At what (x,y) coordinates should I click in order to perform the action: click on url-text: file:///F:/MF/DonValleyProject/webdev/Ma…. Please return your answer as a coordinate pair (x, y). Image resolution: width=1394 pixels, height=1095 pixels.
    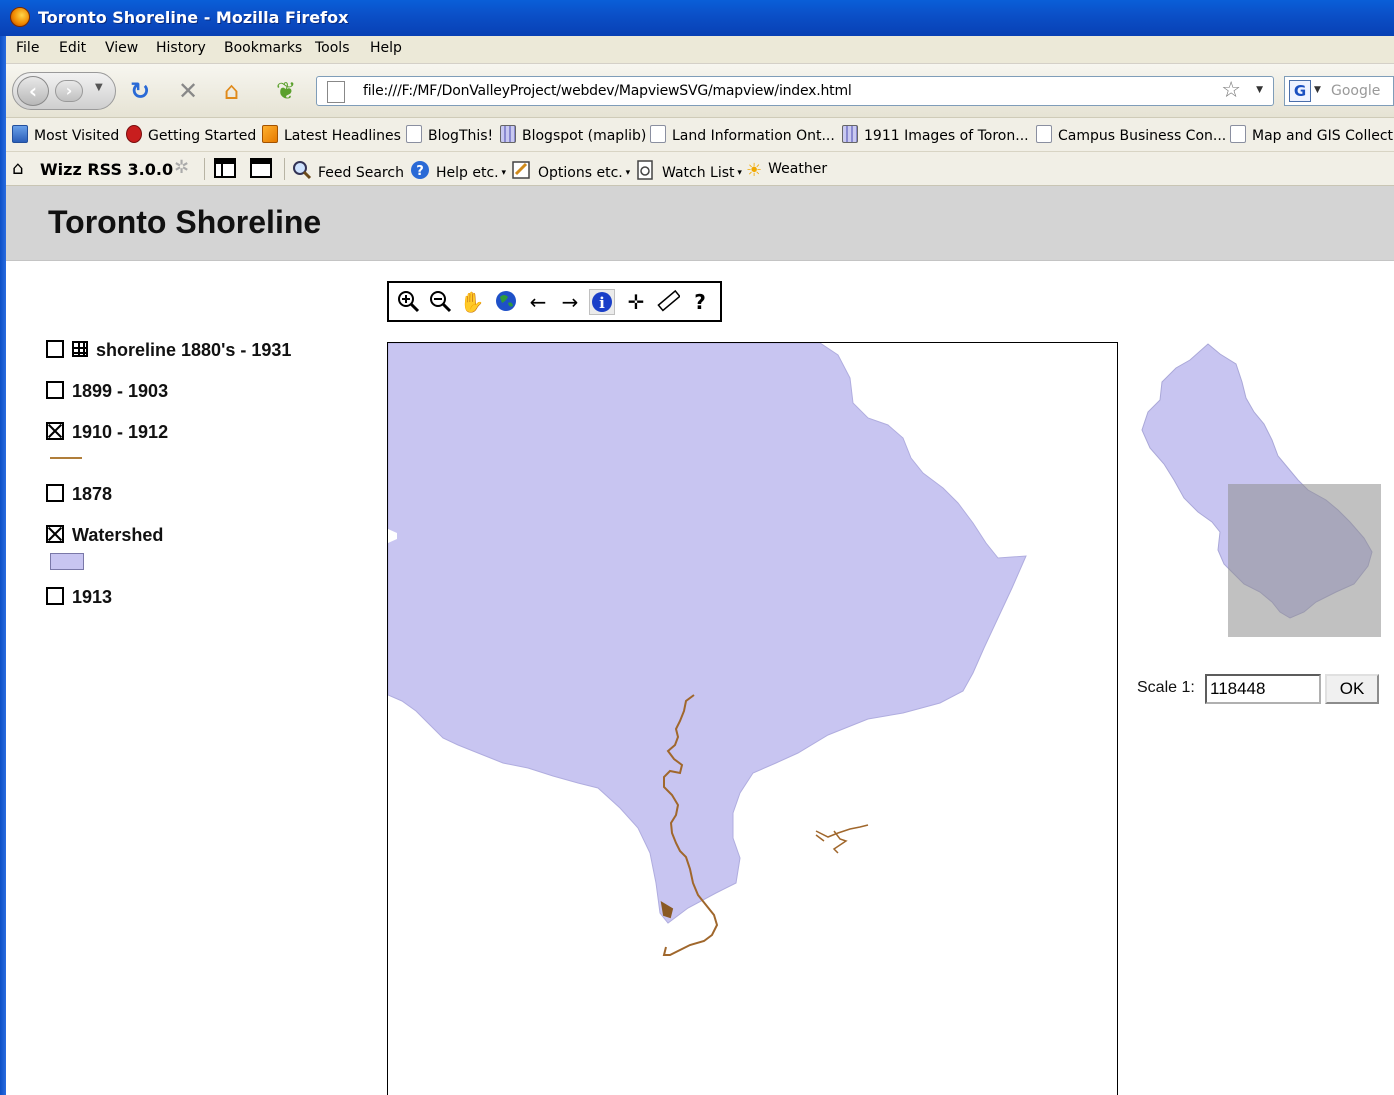
    Looking at the image, I should click on (607, 91).